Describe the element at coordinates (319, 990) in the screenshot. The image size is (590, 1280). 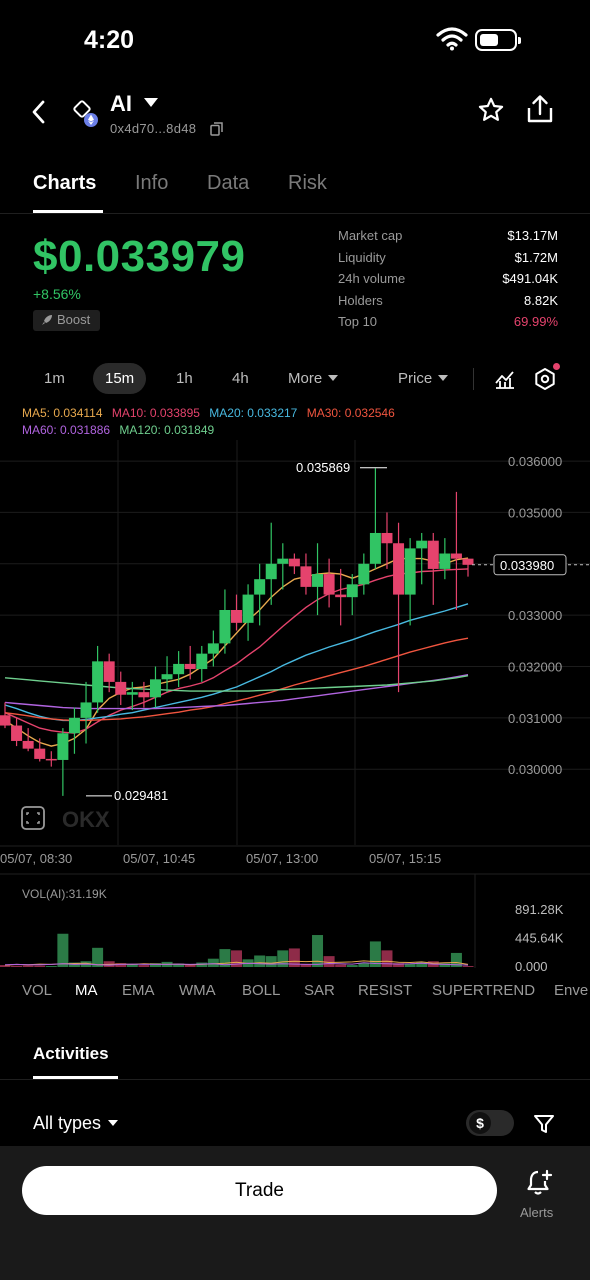
I see `ind-tab-sar: SAR` at that location.